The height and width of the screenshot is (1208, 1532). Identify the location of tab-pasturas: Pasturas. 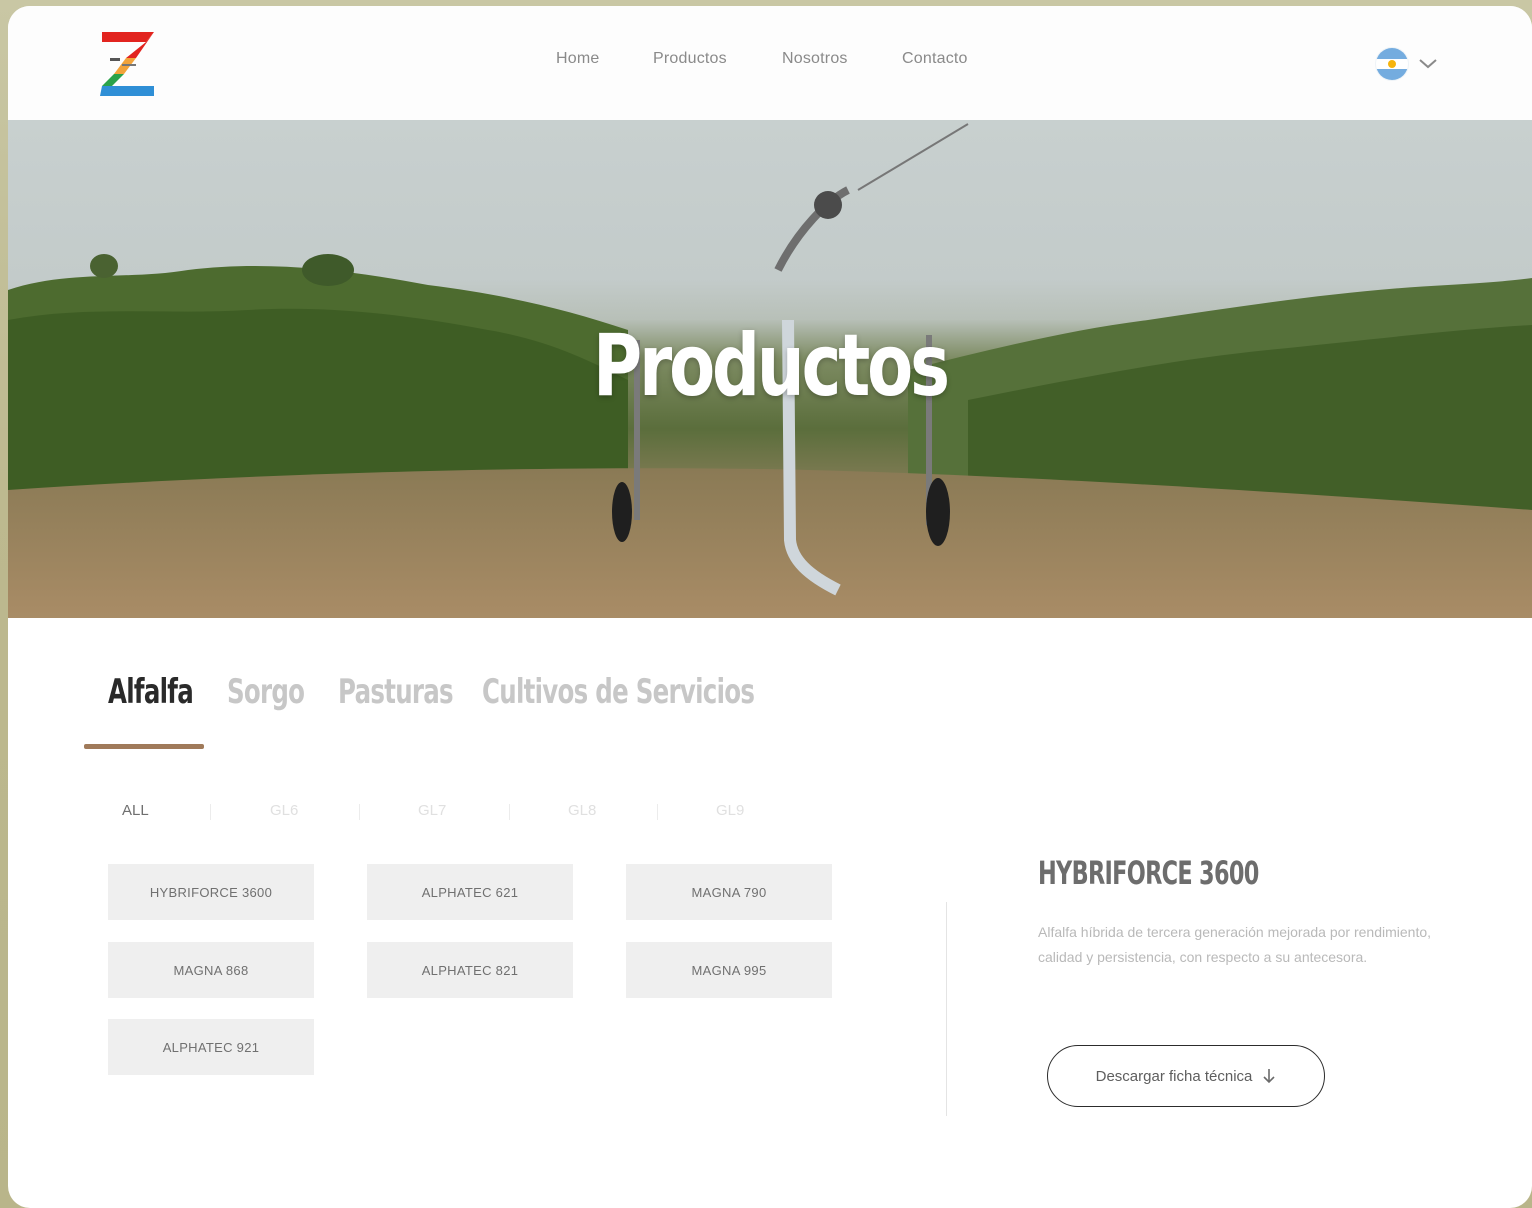
(396, 692).